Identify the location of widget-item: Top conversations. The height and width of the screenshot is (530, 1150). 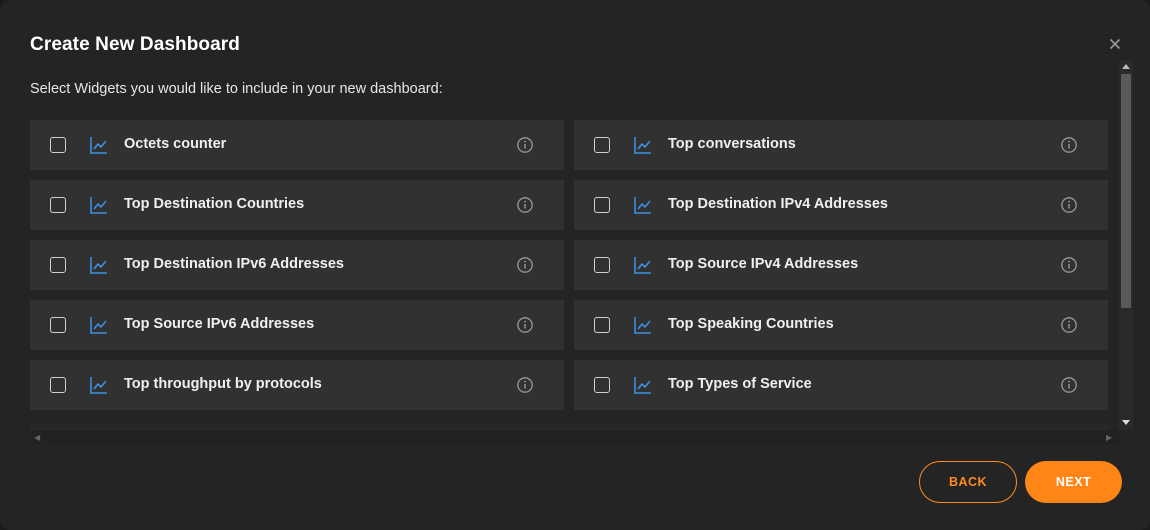
(841, 145).